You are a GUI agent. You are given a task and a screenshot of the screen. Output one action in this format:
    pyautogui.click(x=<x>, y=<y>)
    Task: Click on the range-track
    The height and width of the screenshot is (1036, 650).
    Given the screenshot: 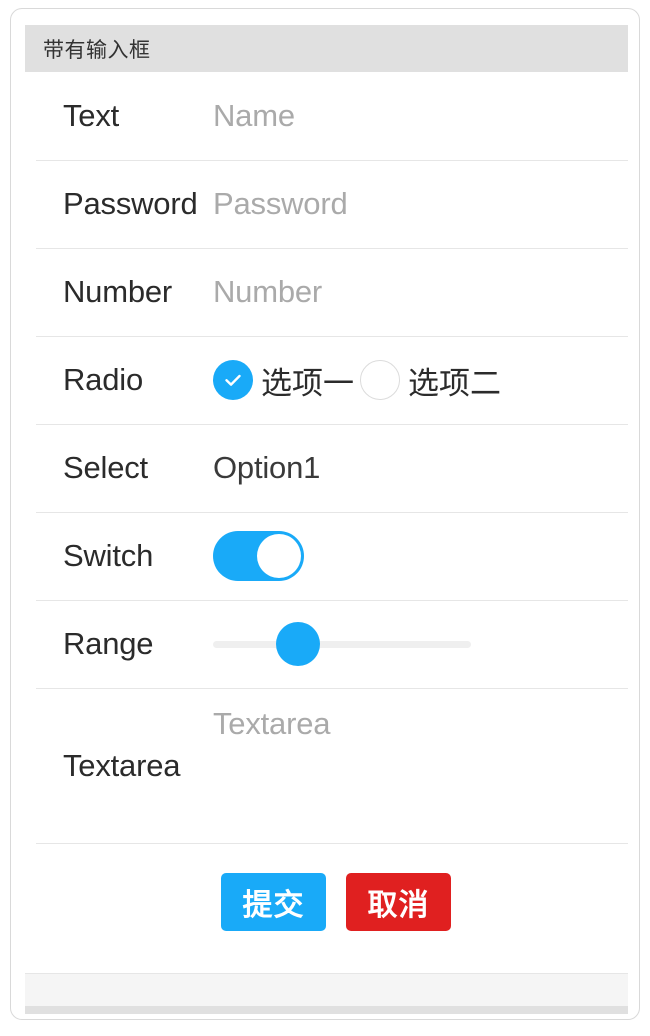 What is the action you would take?
    pyautogui.click(x=342, y=644)
    